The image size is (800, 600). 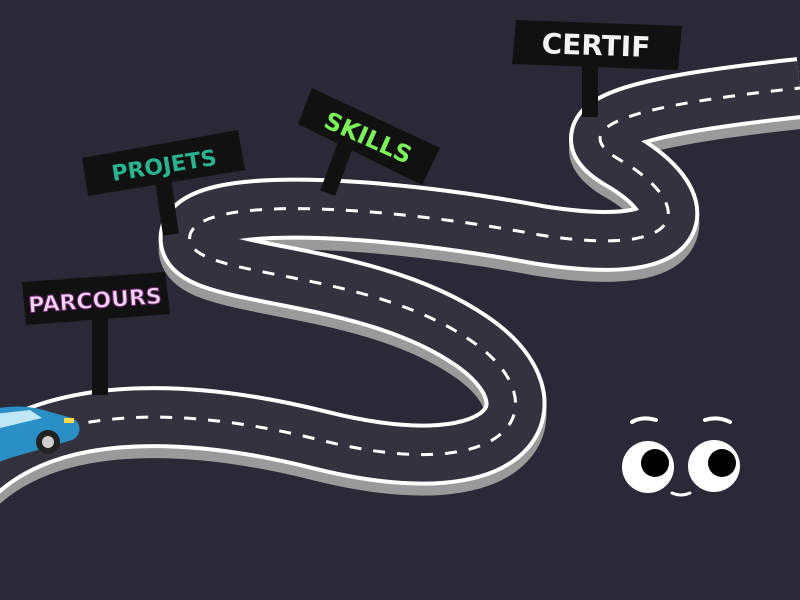 What do you see at coordinates (655, 463) in the screenshot?
I see `left-pupil` at bounding box center [655, 463].